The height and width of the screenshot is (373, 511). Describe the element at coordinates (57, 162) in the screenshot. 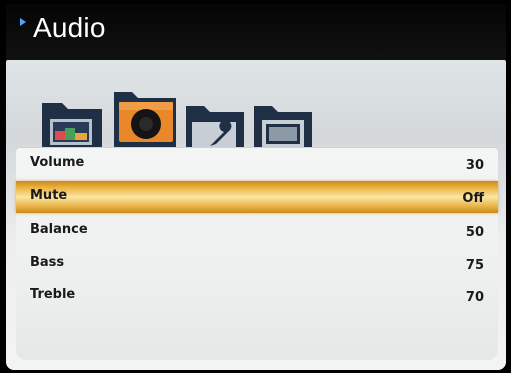

I see `menu-item-label: Volume` at that location.